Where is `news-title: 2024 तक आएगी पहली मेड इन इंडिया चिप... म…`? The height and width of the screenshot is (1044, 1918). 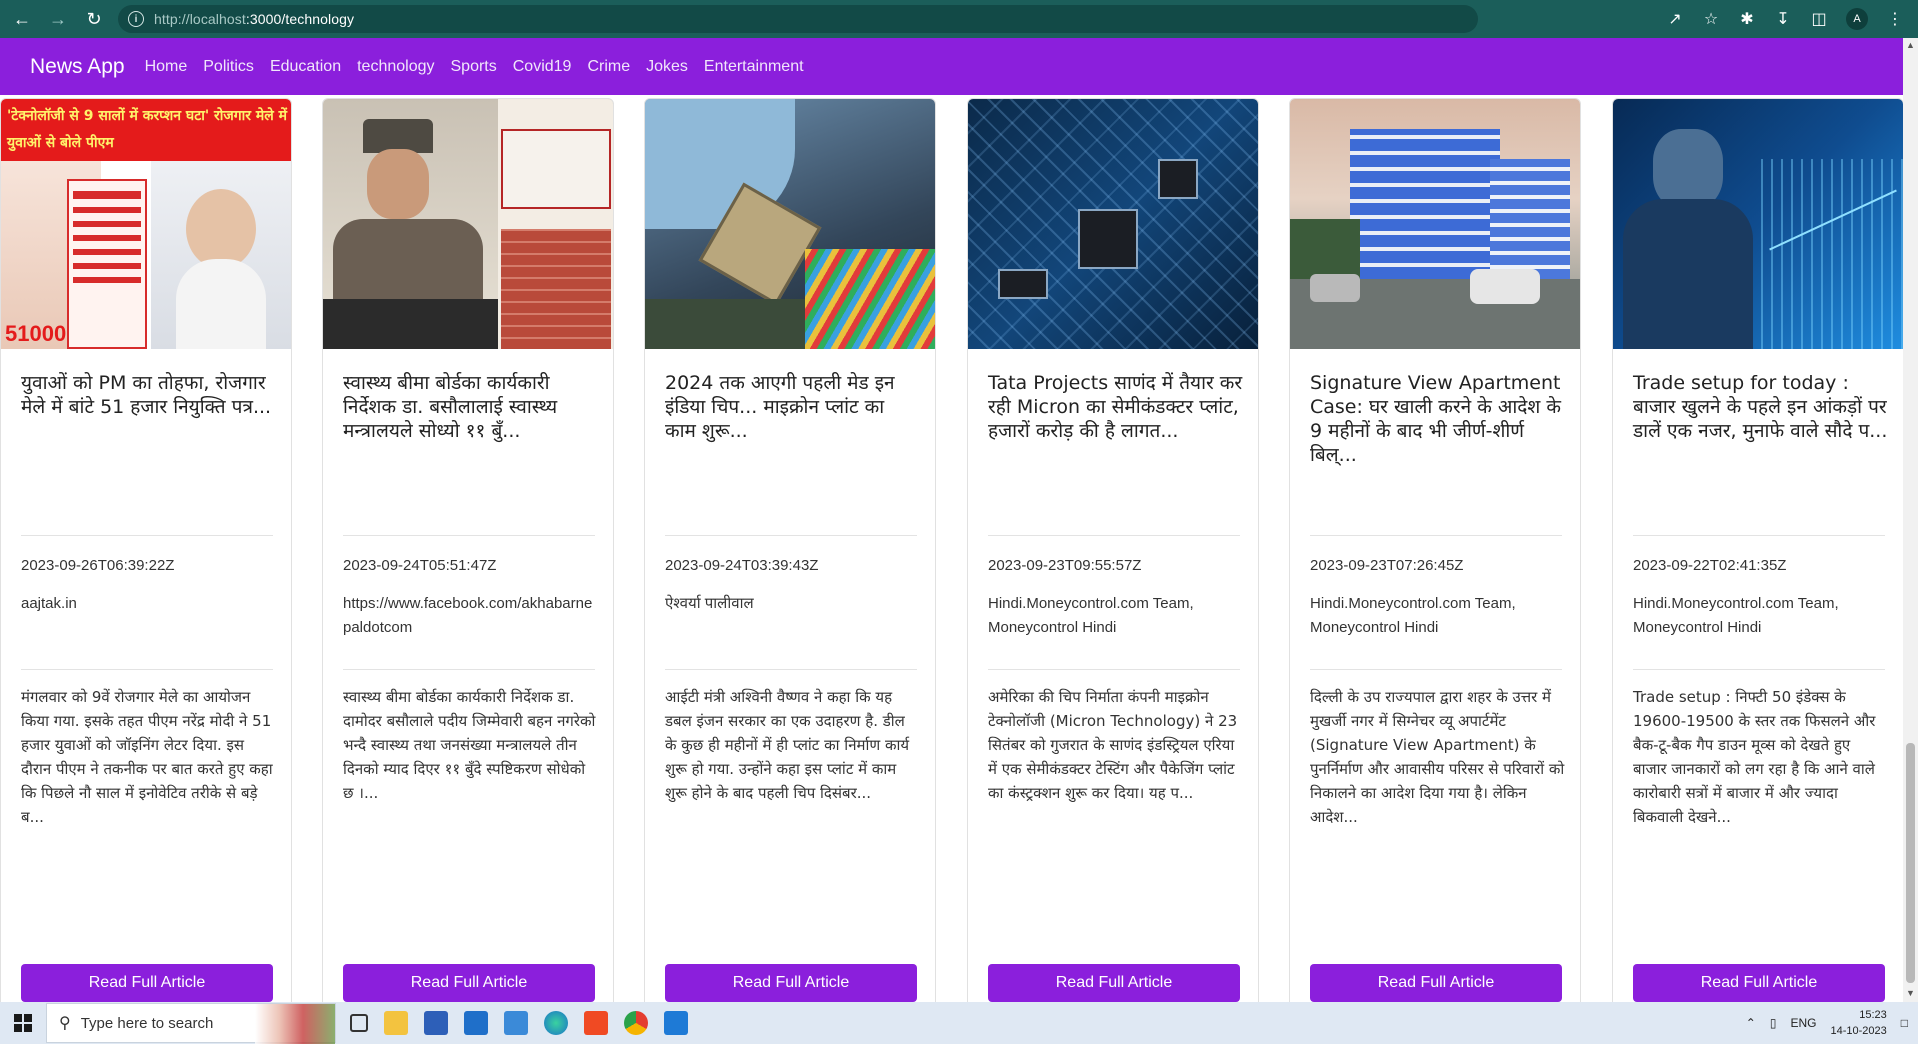 news-title: 2024 तक आएगी पहली मेड इन इंडिया चिप... म… is located at coordinates (780, 407).